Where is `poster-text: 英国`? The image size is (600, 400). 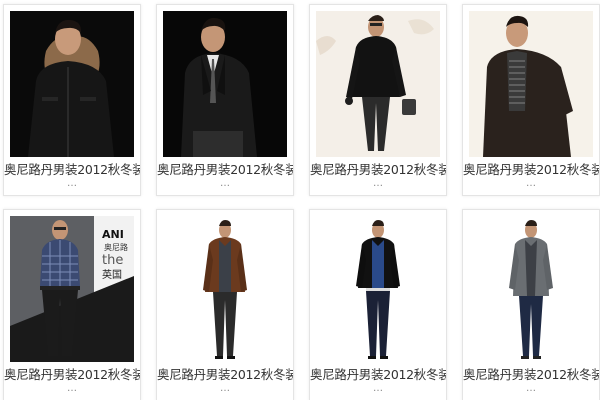 poster-text: 英国 is located at coordinates (112, 274).